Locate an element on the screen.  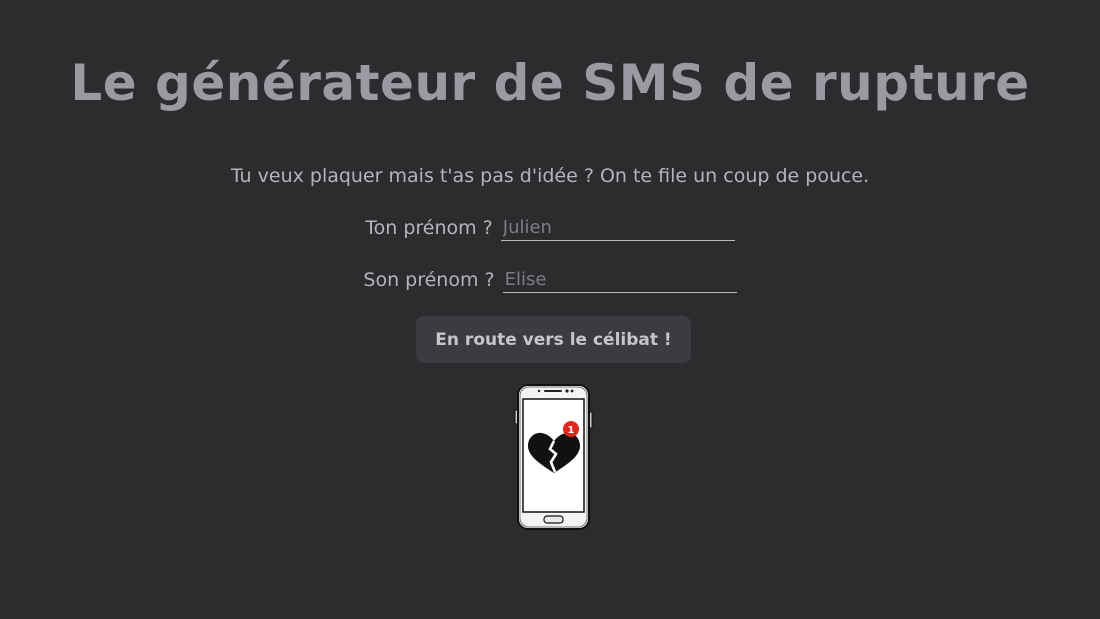
their-name-label: Son prénom ? is located at coordinates (429, 280).